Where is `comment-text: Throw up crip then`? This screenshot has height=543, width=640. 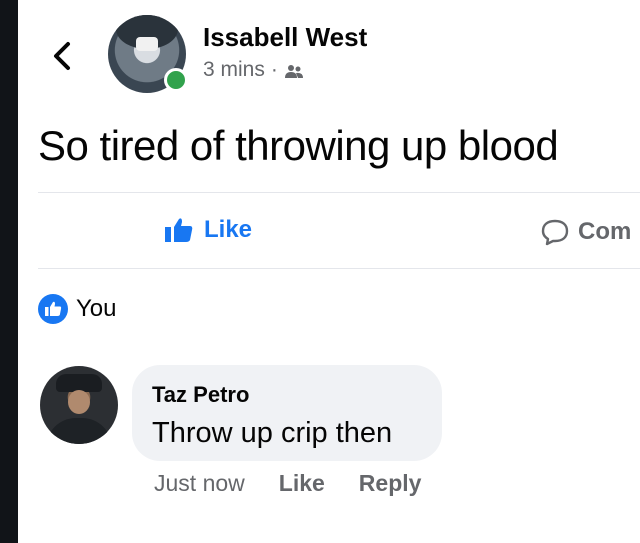 comment-text: Throw up crip then is located at coordinates (272, 433).